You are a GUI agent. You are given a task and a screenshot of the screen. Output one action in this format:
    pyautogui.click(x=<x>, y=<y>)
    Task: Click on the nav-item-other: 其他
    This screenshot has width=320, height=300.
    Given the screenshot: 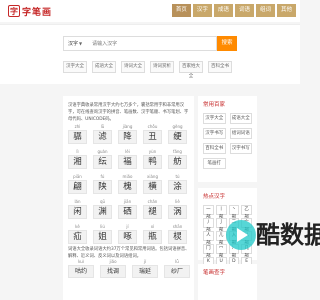 What is the action you would take?
    pyautogui.click(x=286, y=10)
    